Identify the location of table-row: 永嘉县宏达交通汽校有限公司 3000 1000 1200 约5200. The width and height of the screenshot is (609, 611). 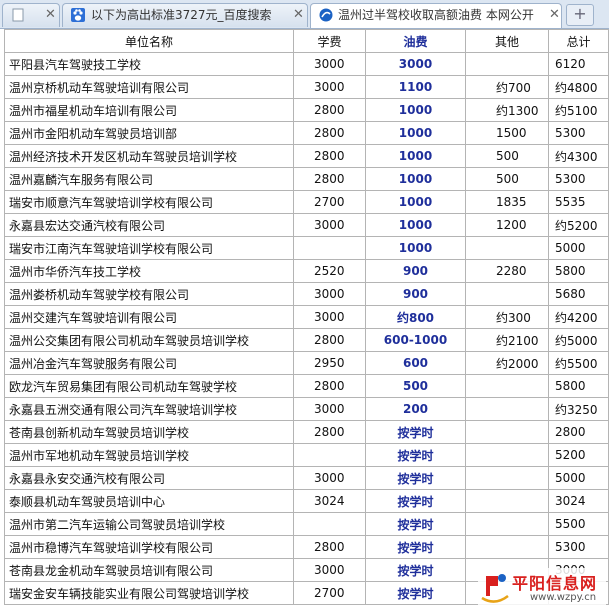
(306, 225).